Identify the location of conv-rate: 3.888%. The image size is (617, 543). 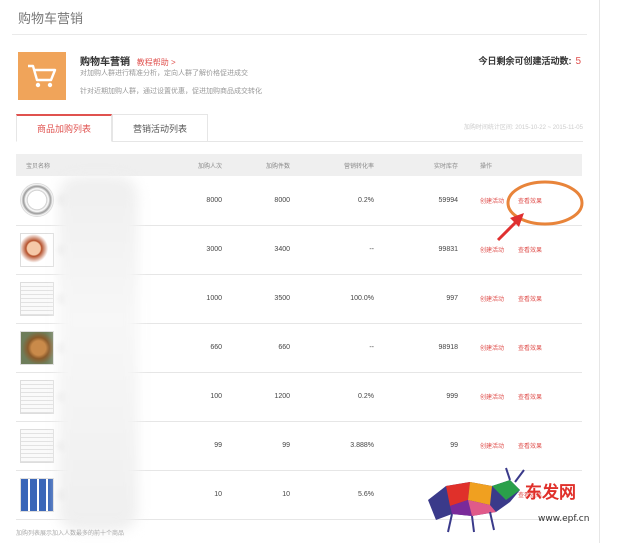
(344, 446).